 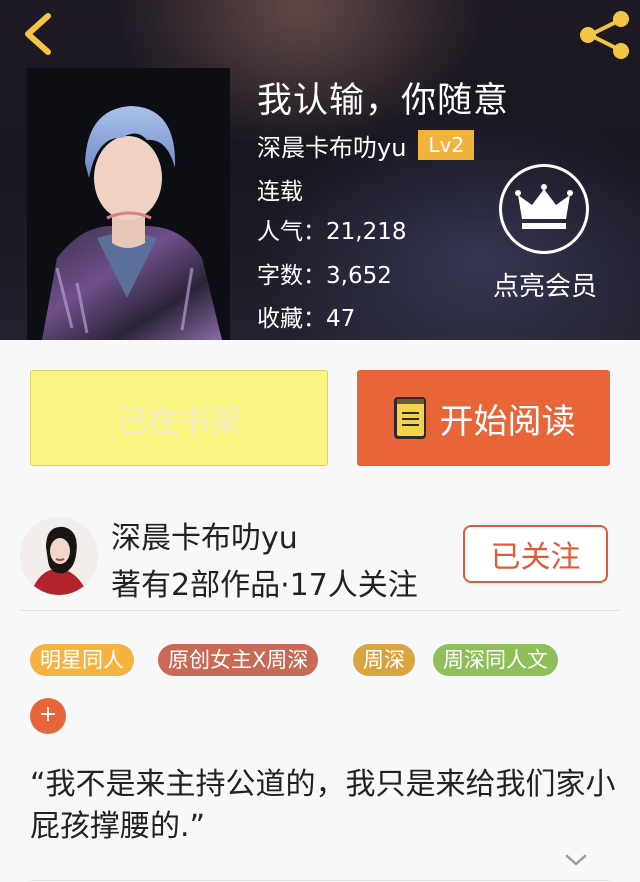 I want to click on popularity-row: 人气：21,218, so click(x=331, y=229).